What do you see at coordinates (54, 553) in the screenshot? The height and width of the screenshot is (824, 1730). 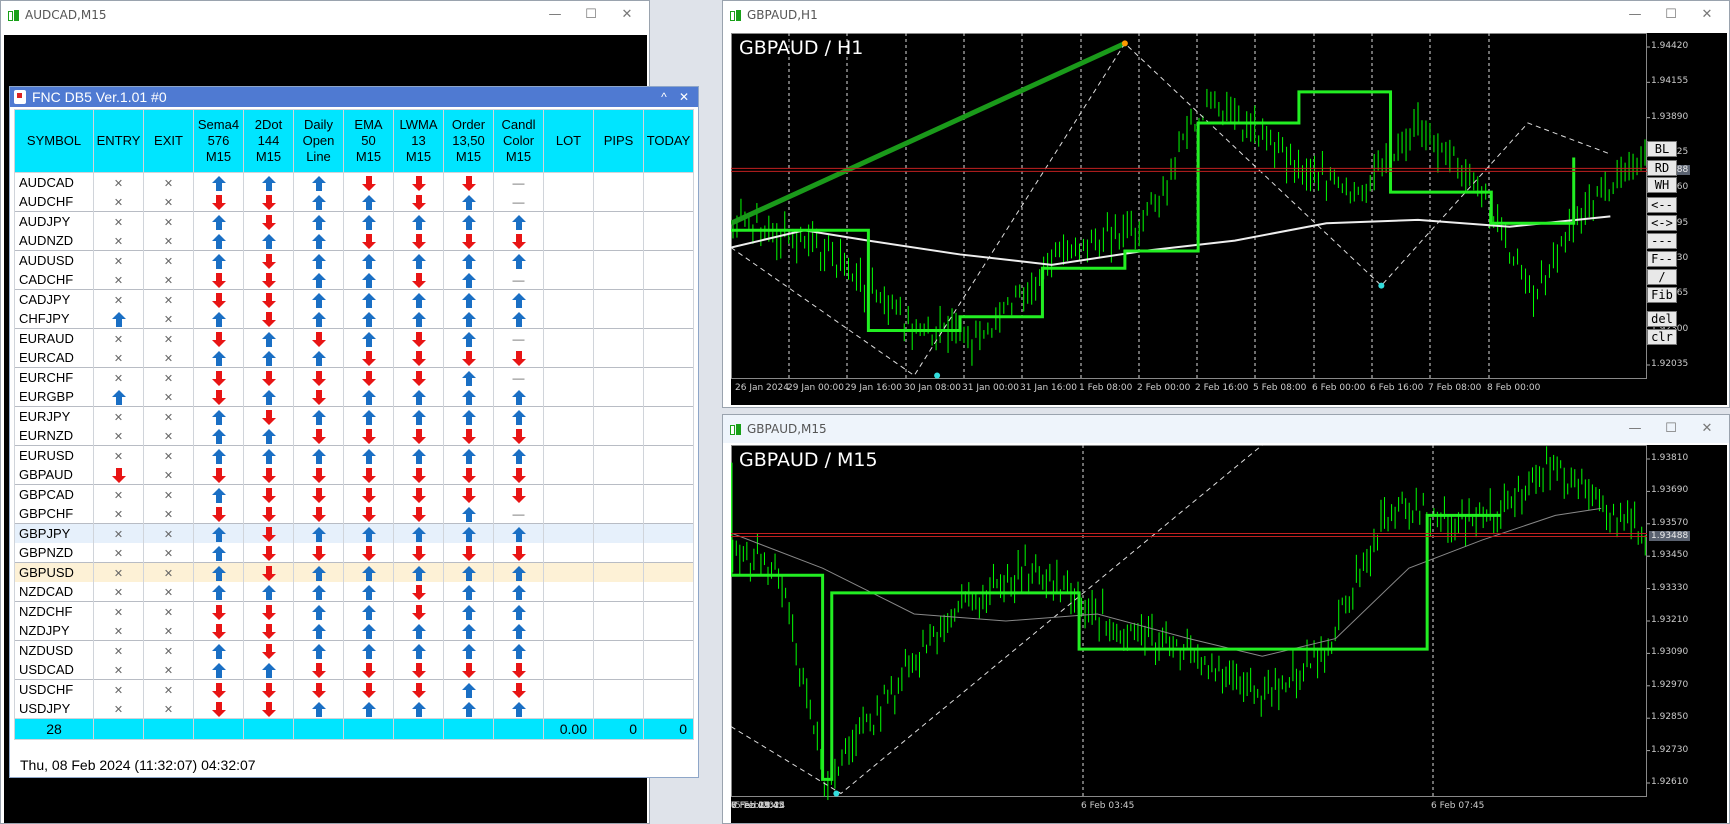 I see `symbol-cell: GBPNZD` at bounding box center [54, 553].